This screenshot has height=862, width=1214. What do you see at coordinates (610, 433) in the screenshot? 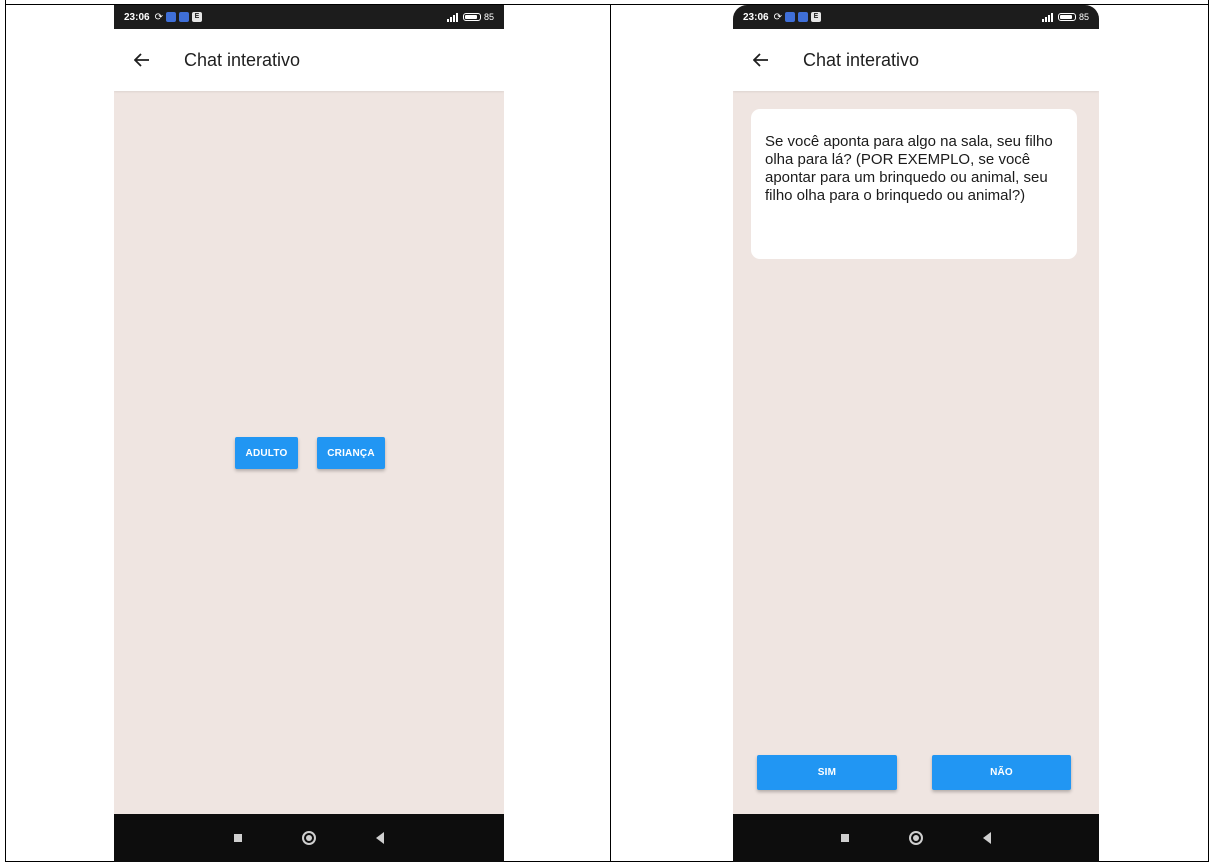
I see `table-column-divider` at bounding box center [610, 433].